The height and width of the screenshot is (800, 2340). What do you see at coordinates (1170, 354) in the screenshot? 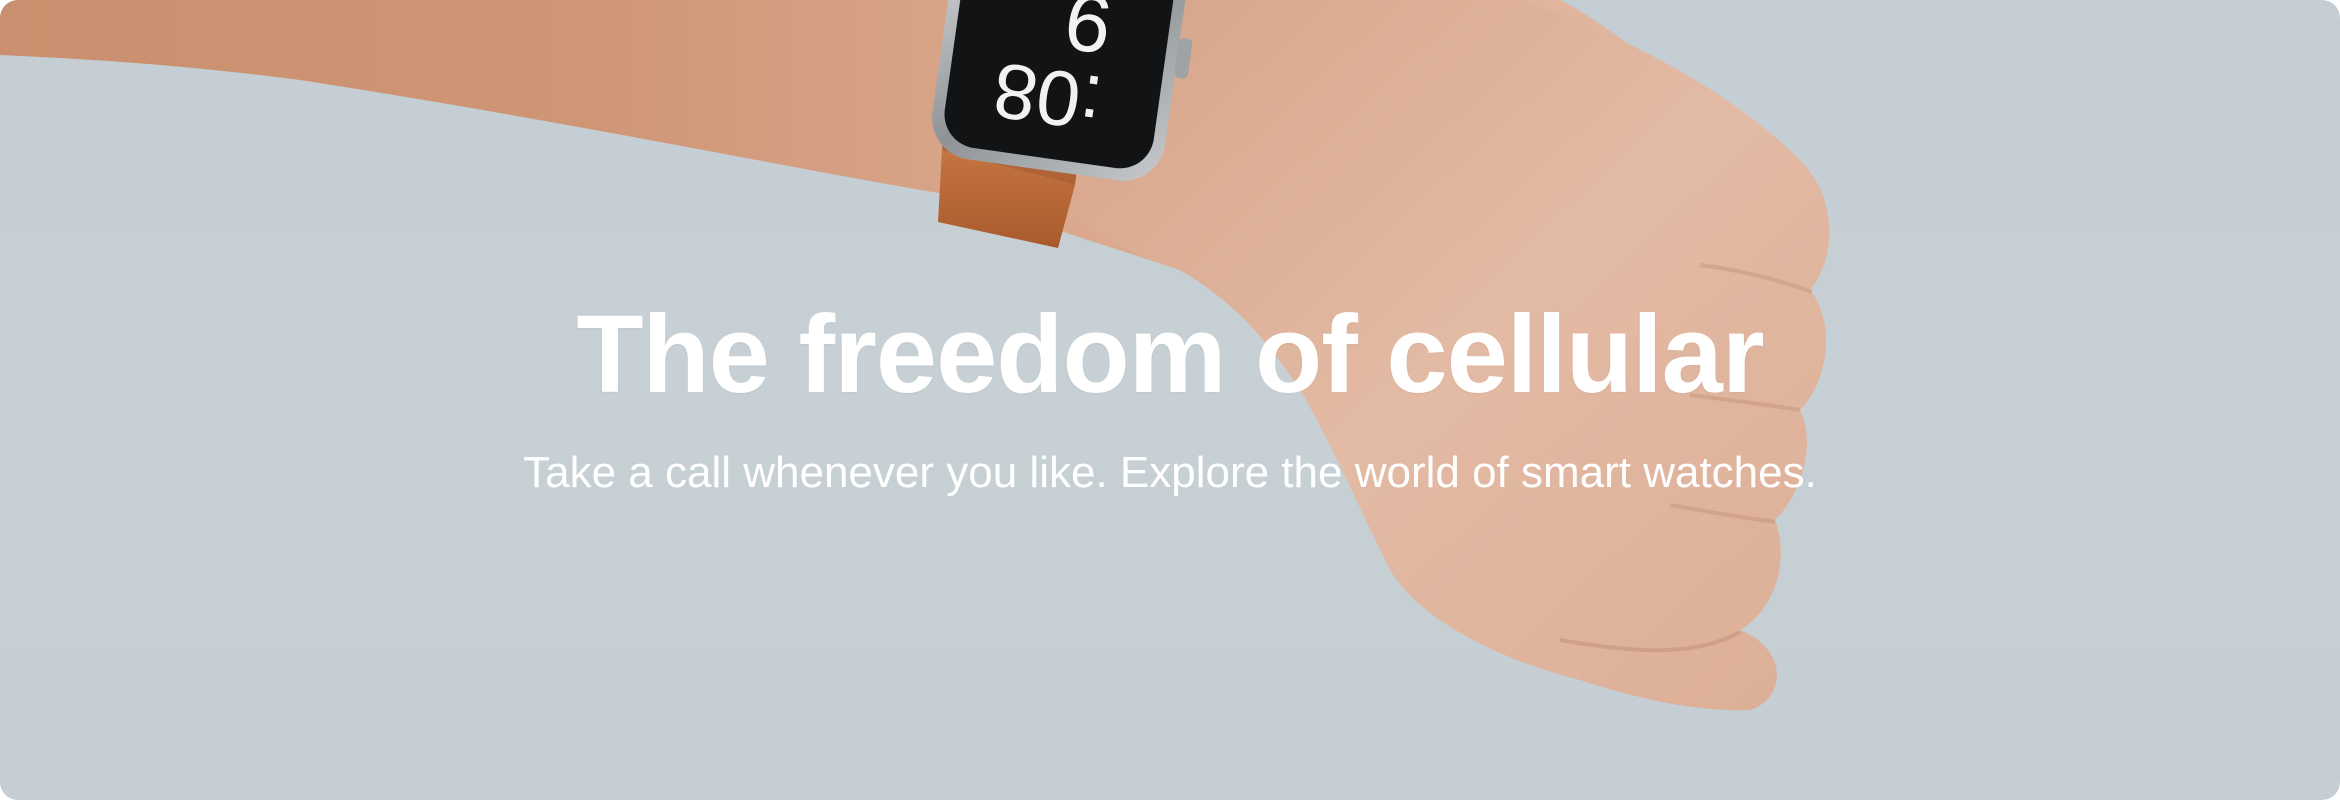
I see `hero-headline: The freedom of cellular` at bounding box center [1170, 354].